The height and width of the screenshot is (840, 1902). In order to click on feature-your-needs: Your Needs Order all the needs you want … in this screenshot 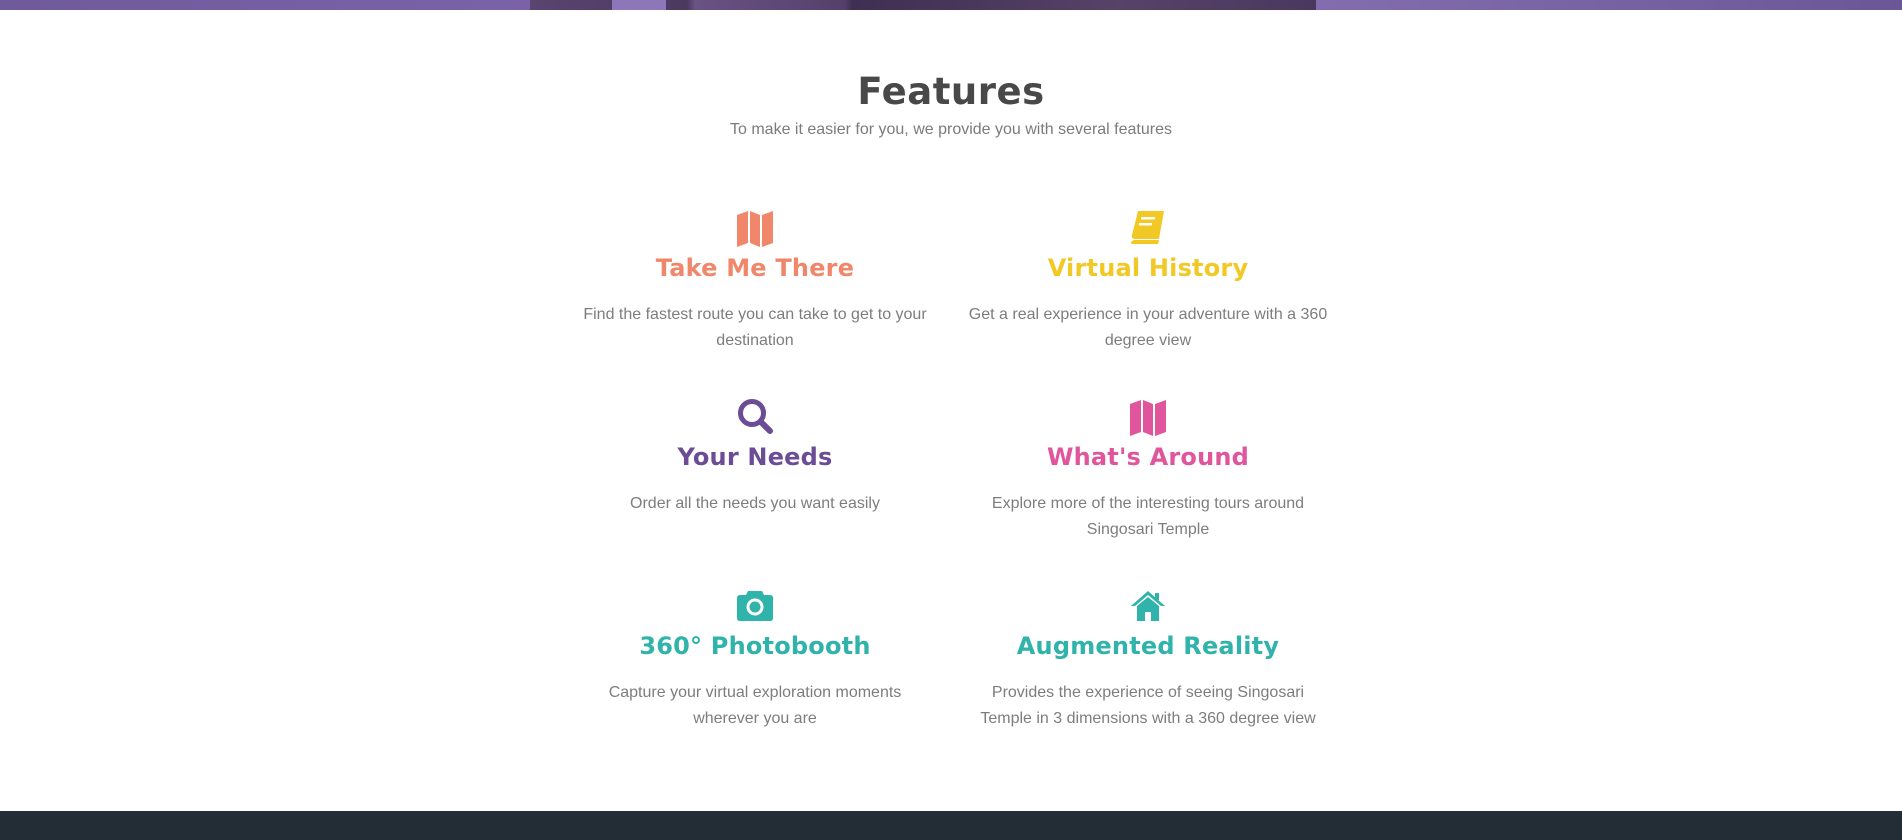, I will do `click(755, 456)`.